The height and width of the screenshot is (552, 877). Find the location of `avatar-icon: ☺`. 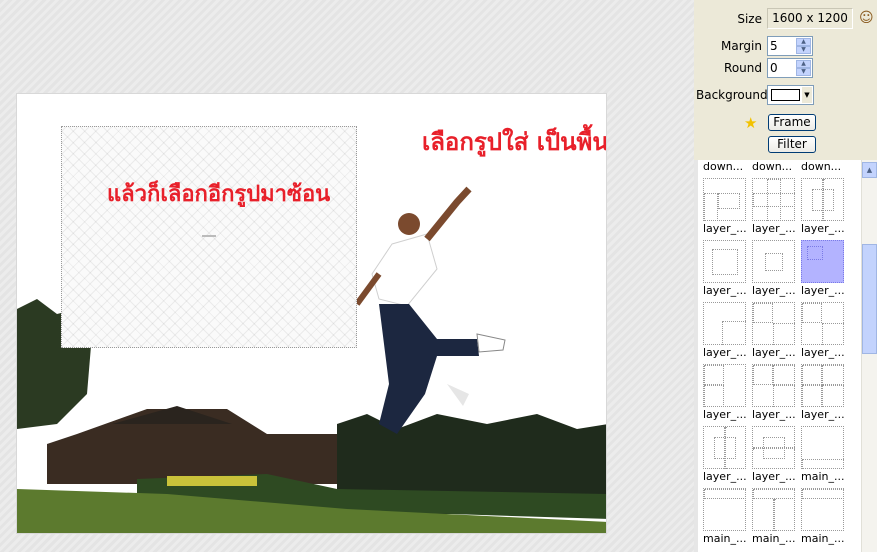

avatar-icon: ☺ is located at coordinates (866, 18).